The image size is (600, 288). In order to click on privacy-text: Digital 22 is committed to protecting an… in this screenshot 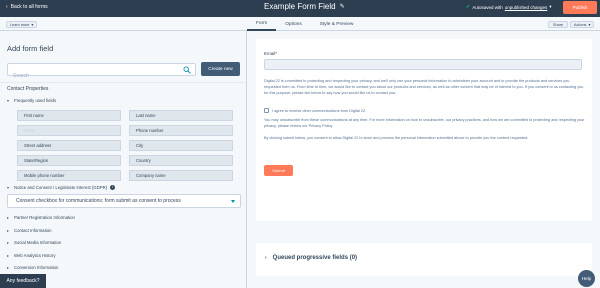, I will do `click(424, 87)`.